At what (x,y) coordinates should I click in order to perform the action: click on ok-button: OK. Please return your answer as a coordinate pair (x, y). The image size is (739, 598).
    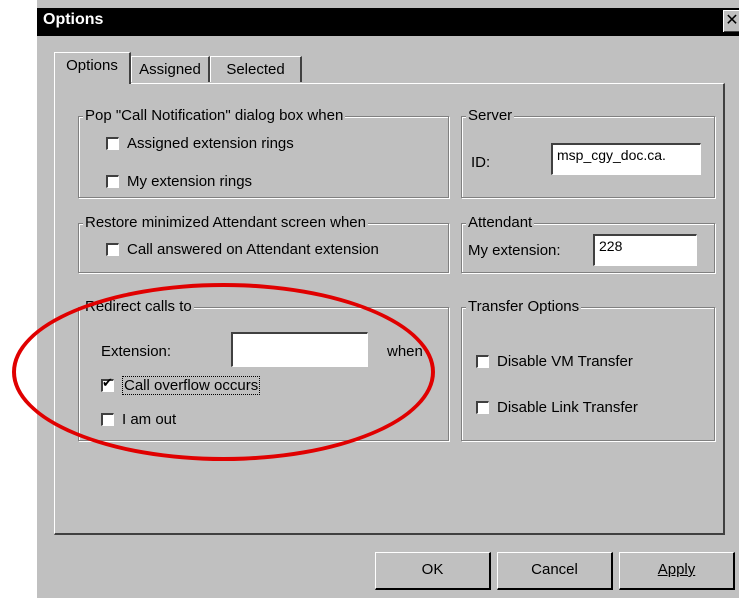
    Looking at the image, I should click on (433, 571).